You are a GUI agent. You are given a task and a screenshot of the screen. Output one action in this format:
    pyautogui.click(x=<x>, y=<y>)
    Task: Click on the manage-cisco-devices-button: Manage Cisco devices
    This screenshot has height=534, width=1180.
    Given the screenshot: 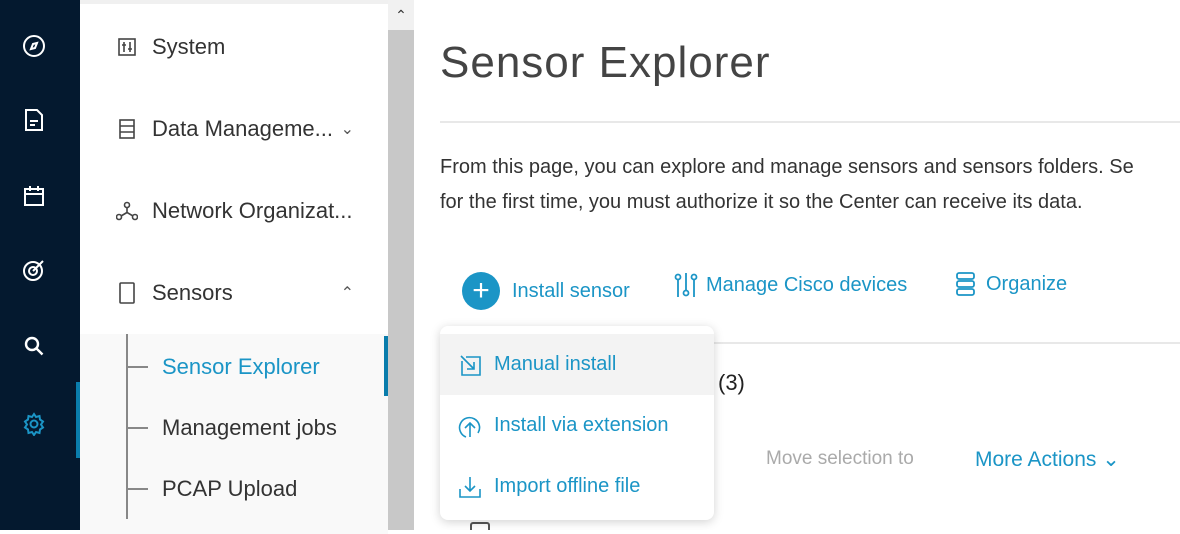 What is the action you would take?
    pyautogui.click(x=790, y=285)
    